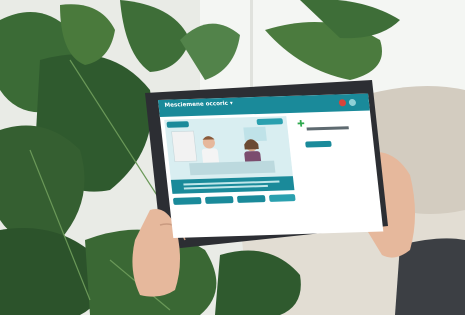 The width and height of the screenshot is (465, 315). What do you see at coordinates (232, 185) in the screenshot?
I see `subtitle-bar` at bounding box center [232, 185].